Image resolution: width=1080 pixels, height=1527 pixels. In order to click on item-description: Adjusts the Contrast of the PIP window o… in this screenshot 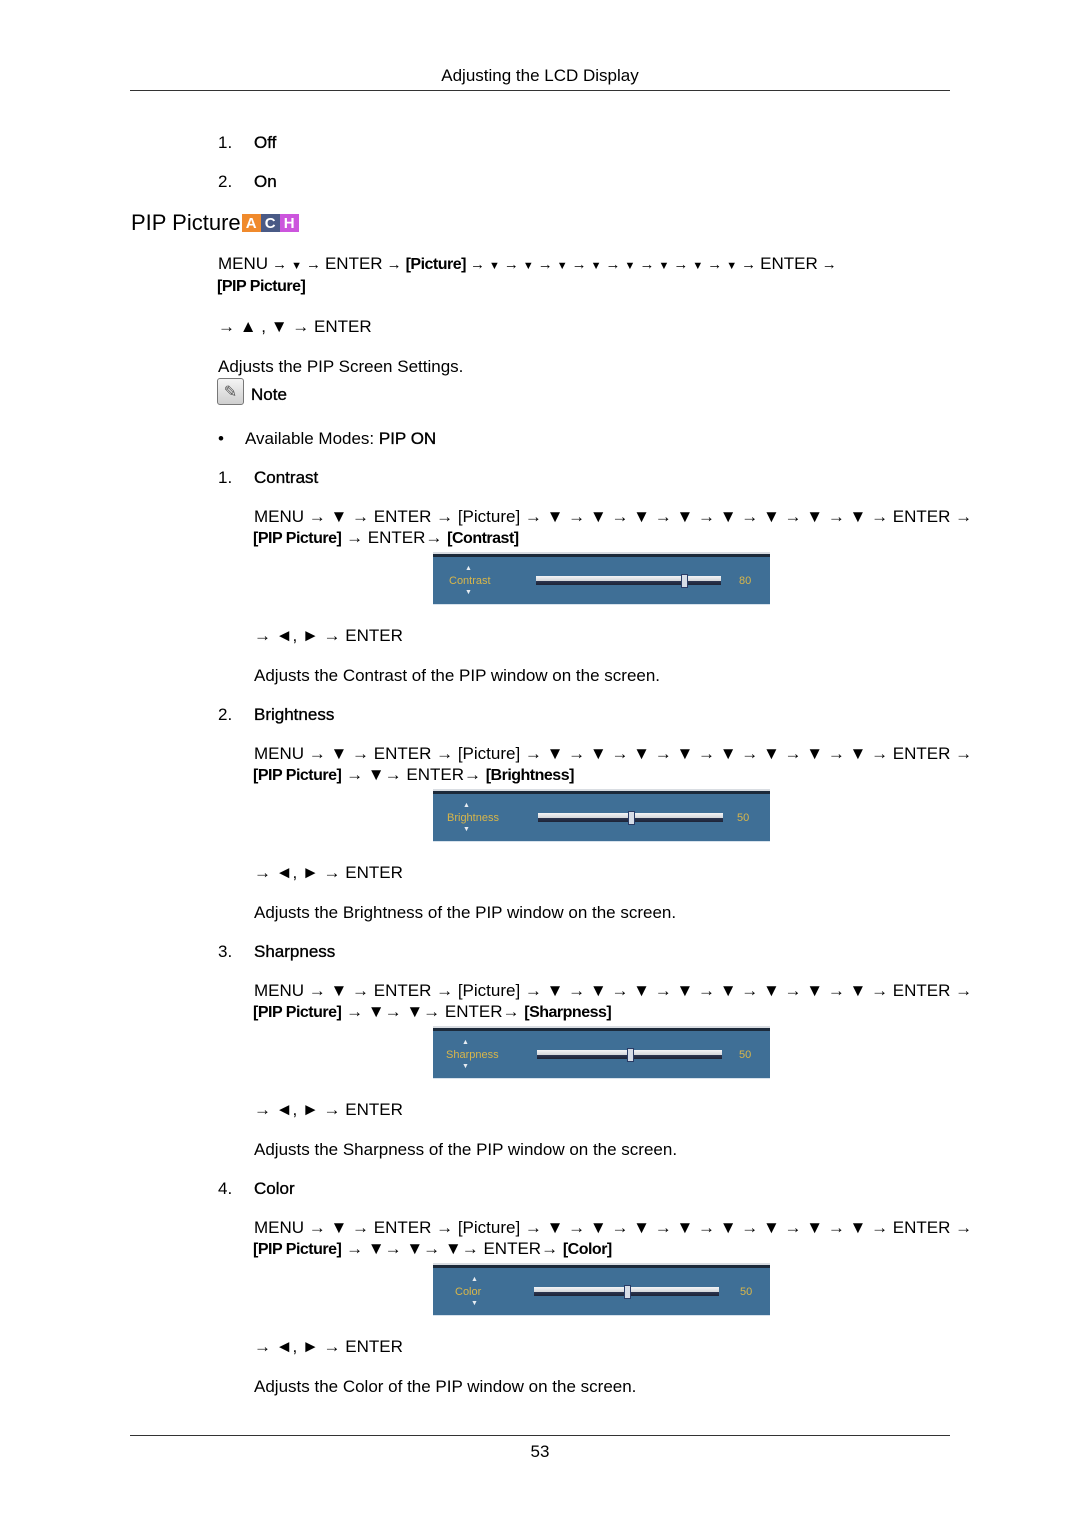, I will do `click(457, 675)`.